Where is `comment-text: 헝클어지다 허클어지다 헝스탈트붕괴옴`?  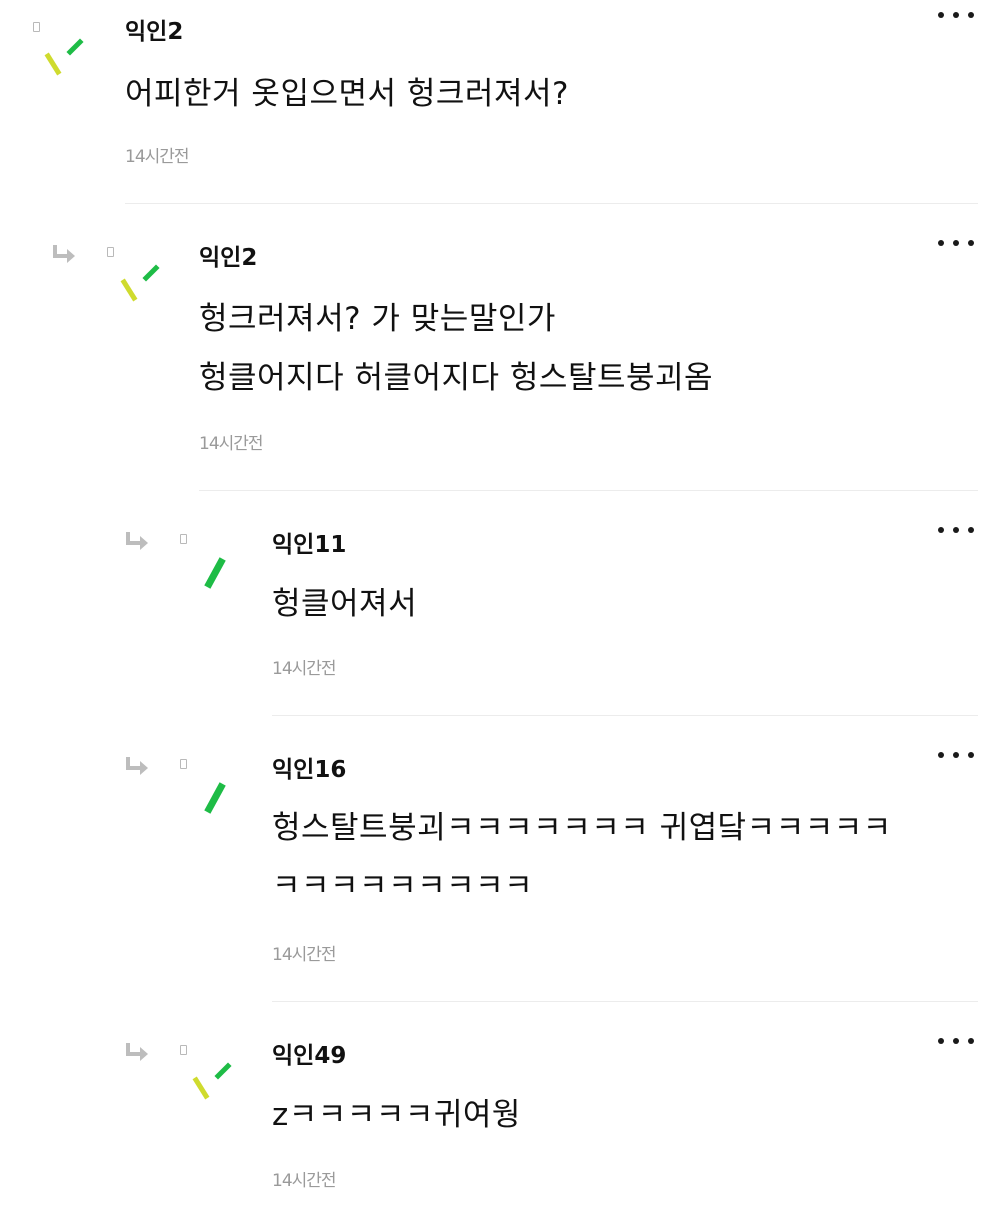
comment-text: 헝클어지다 허클어지다 헝스탈트붕괴옴 is located at coordinates (456, 378).